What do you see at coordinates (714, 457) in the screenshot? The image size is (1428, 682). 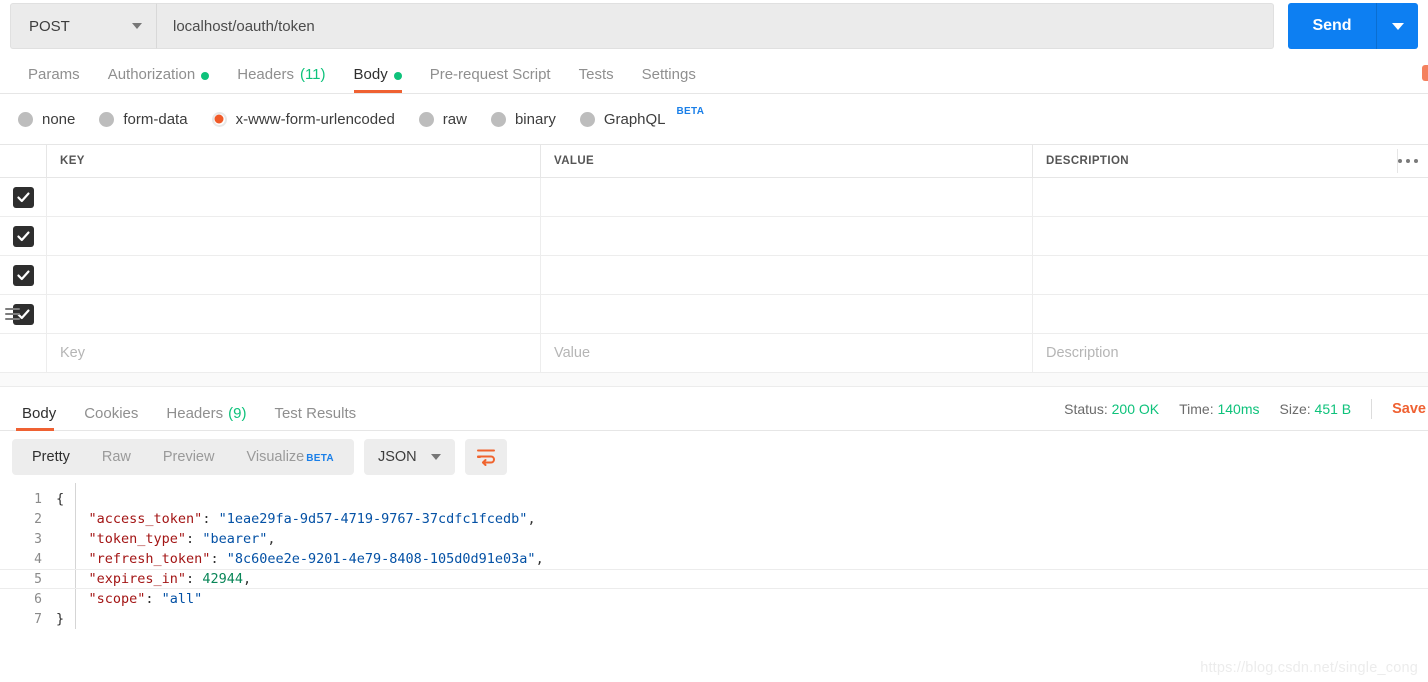 I see `response-viewer-toolbar: Pretty Raw Preview Visualize BETA JSON` at bounding box center [714, 457].